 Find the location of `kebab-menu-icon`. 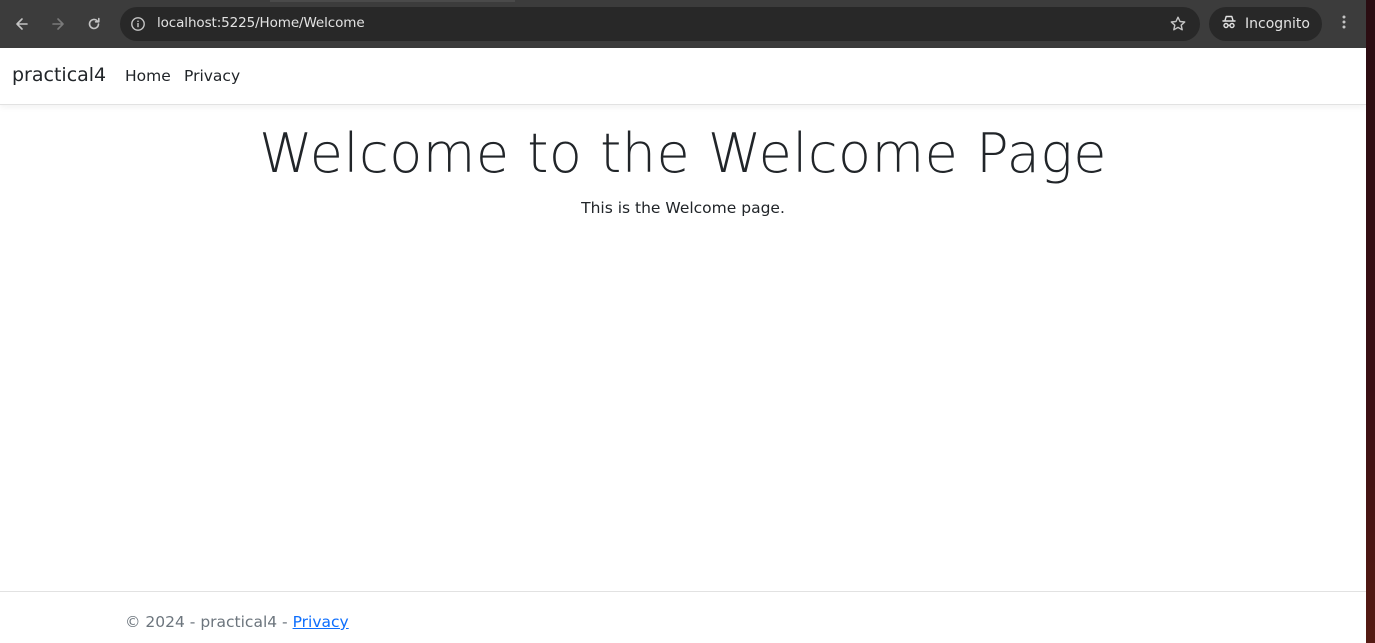

kebab-menu-icon is located at coordinates (1344, 24).